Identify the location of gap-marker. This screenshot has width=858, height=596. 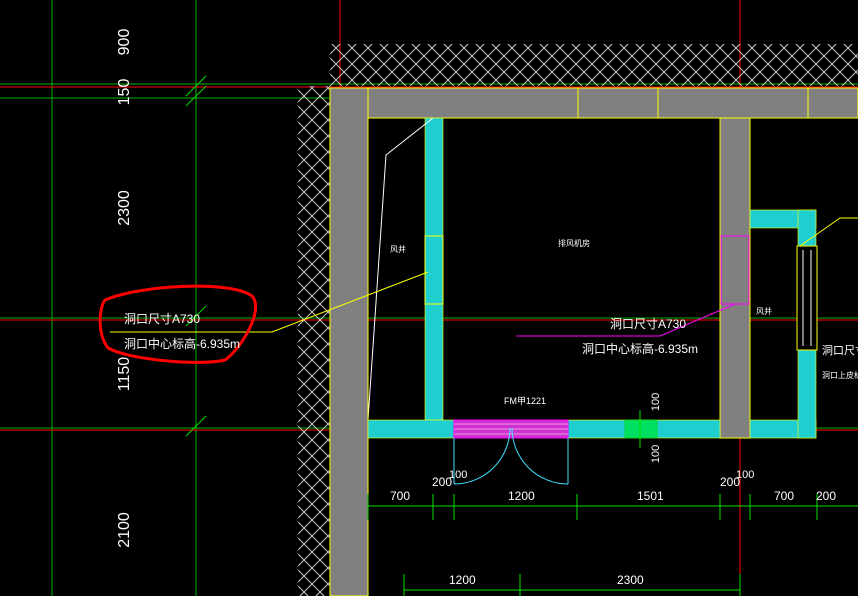
(641, 429).